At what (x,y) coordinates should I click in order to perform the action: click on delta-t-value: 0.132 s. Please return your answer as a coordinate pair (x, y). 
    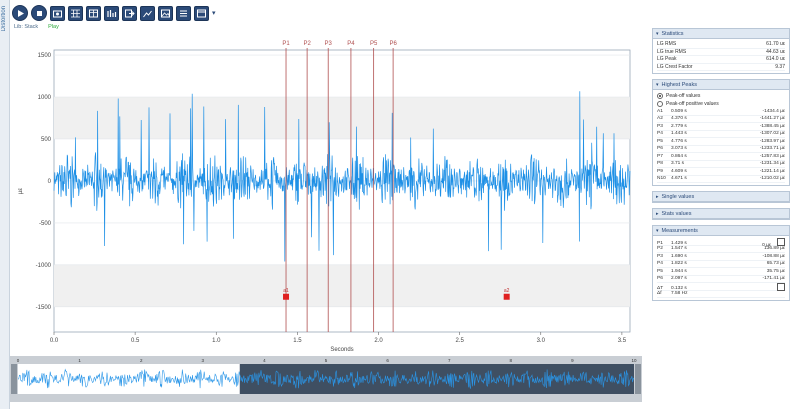
    Looking at the image, I should click on (679, 288).